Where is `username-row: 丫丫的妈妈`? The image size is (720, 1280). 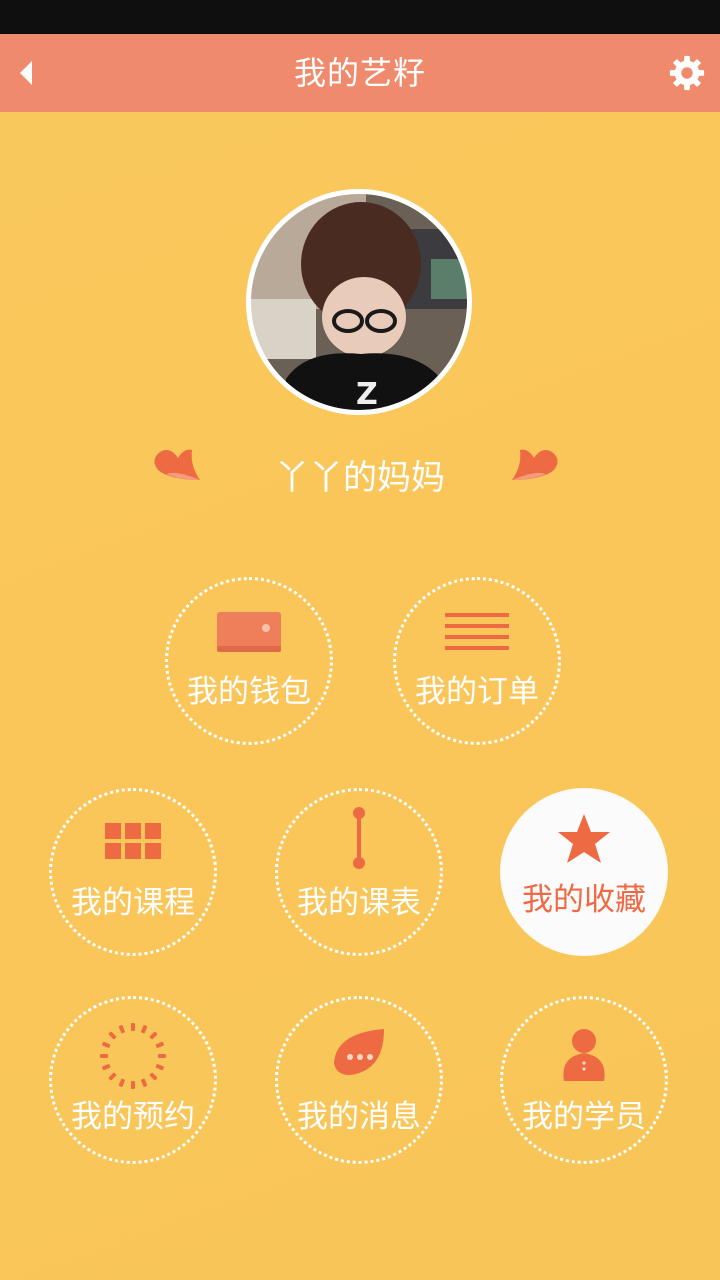
username-row: 丫丫的妈妈 is located at coordinates (360, 473).